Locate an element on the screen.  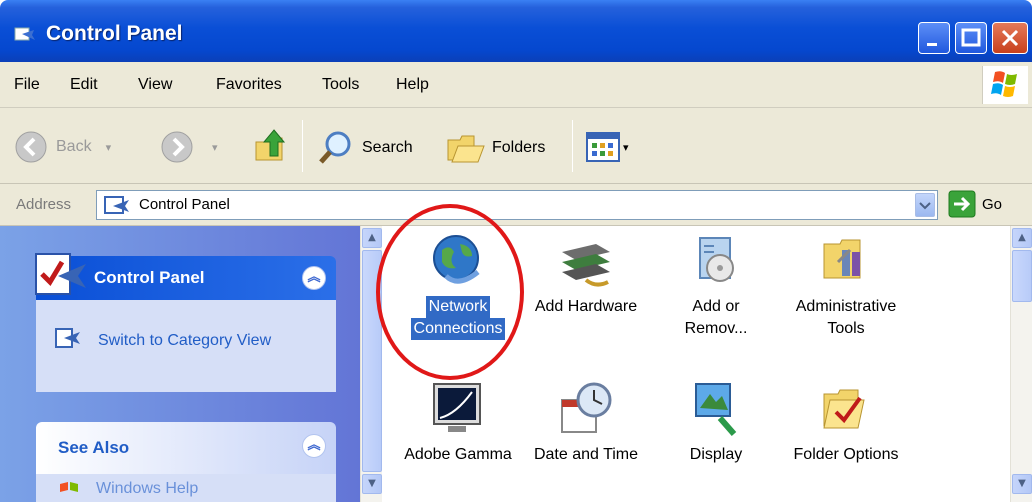
search-icon is located at coordinates (335, 147).